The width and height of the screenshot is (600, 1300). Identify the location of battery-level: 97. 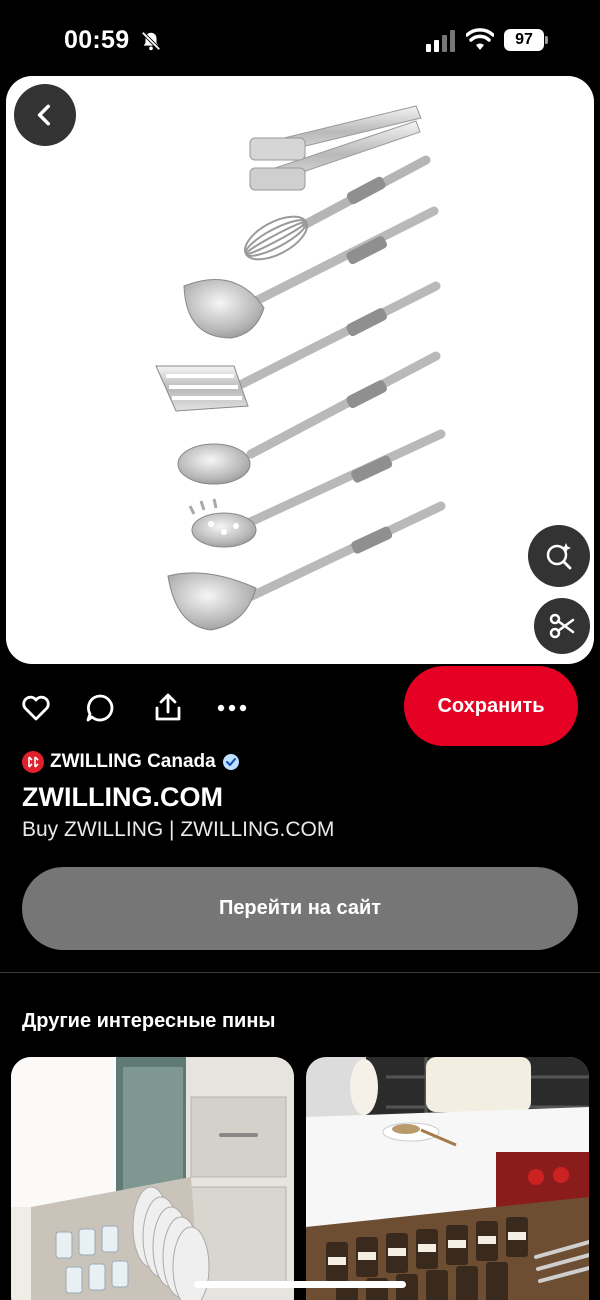
(524, 40).